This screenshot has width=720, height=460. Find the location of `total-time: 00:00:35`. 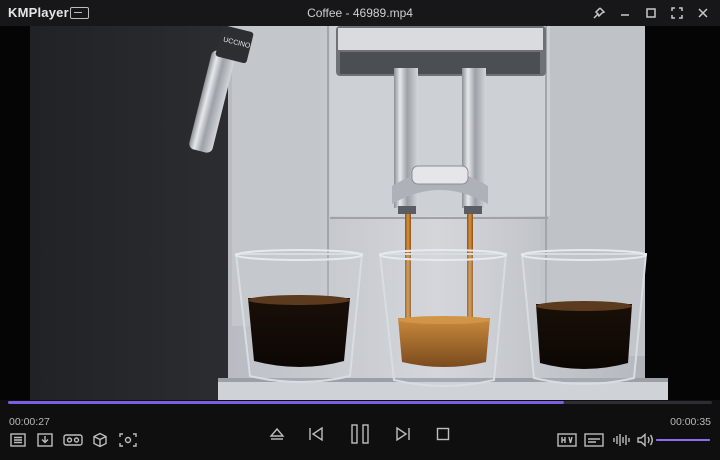

total-time: 00:00:35 is located at coordinates (690, 422).